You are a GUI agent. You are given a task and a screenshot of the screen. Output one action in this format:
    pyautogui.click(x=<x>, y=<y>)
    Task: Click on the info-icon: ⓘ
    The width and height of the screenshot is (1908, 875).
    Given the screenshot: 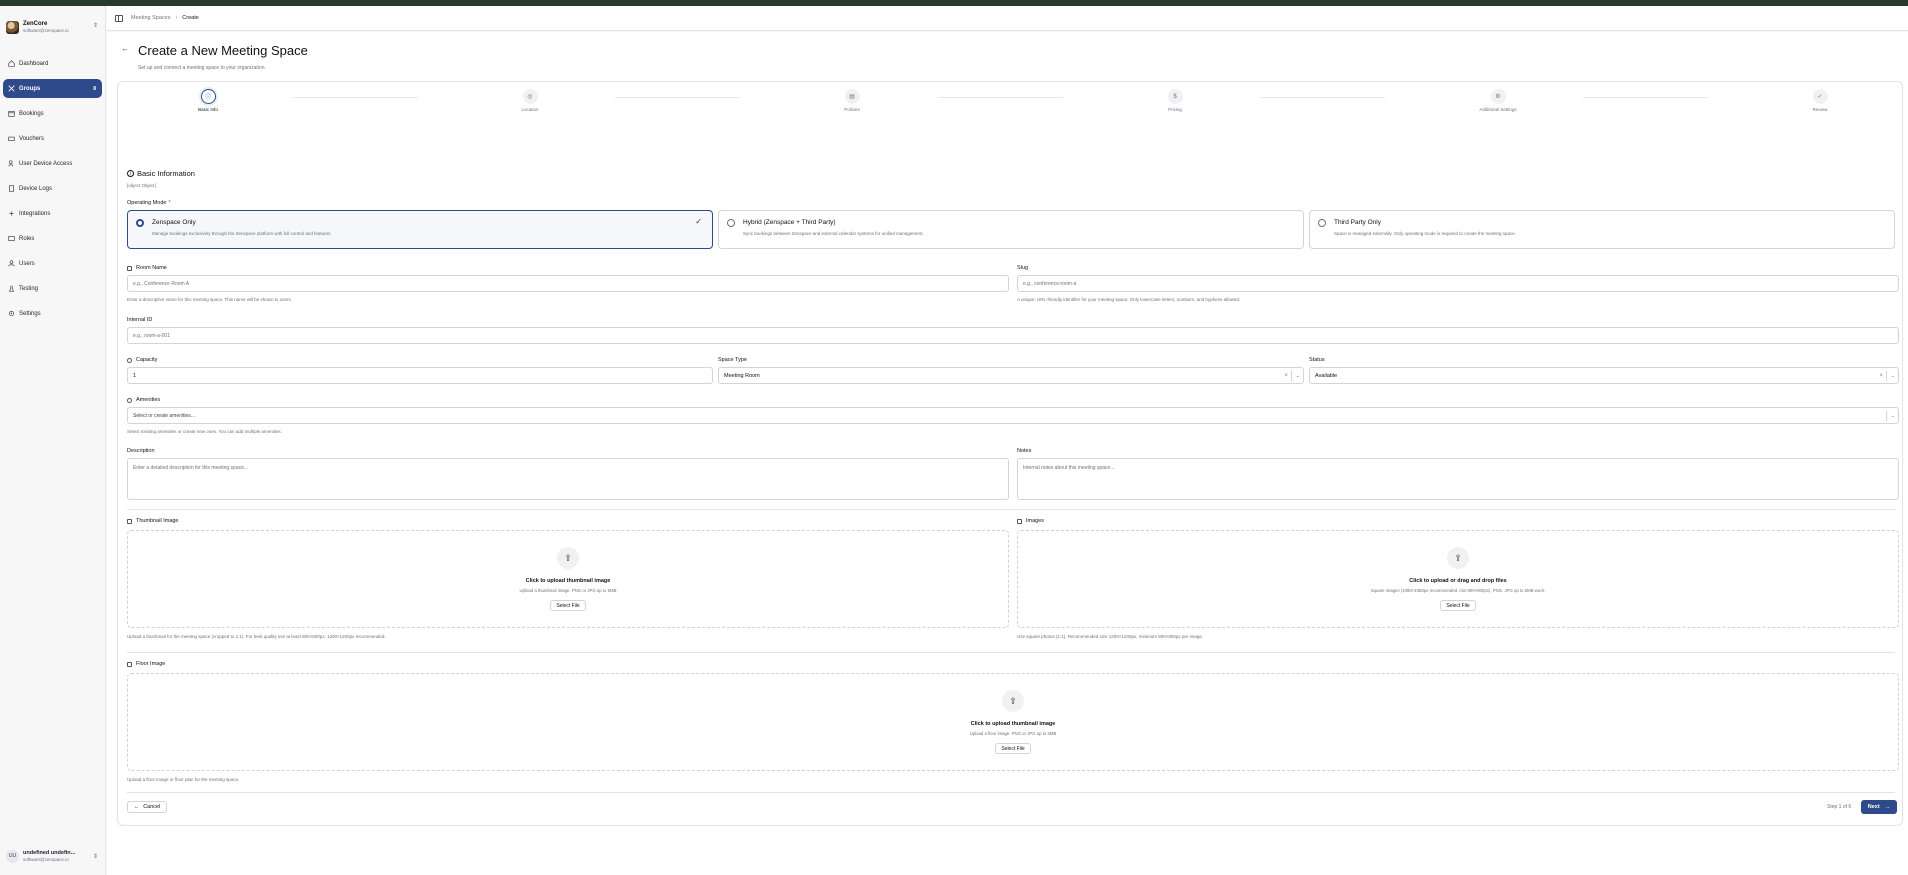 What is the action you would take?
    pyautogui.click(x=208, y=96)
    